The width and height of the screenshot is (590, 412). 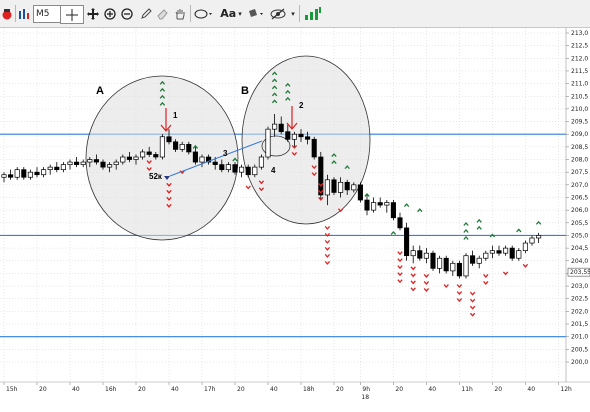 What do you see at coordinates (228, 13) in the screenshot?
I see `text-tool-label: Aa` at bounding box center [228, 13].